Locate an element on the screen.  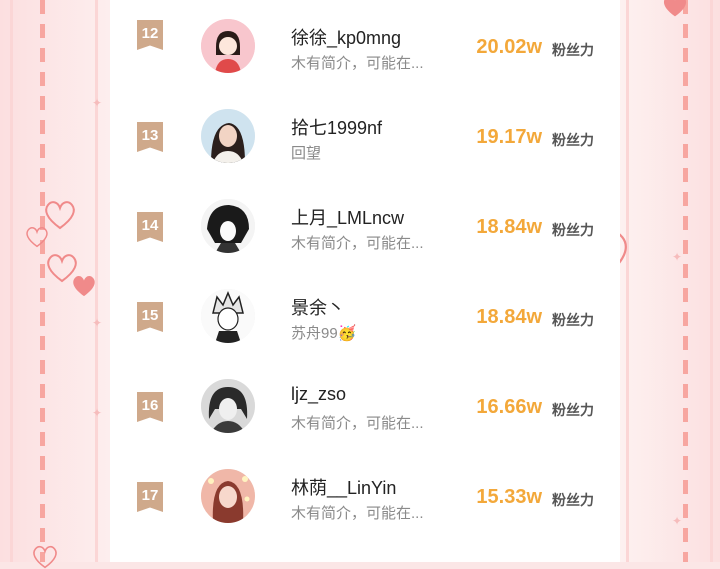
user-name: 景余丶 is located at coordinates (318, 307).